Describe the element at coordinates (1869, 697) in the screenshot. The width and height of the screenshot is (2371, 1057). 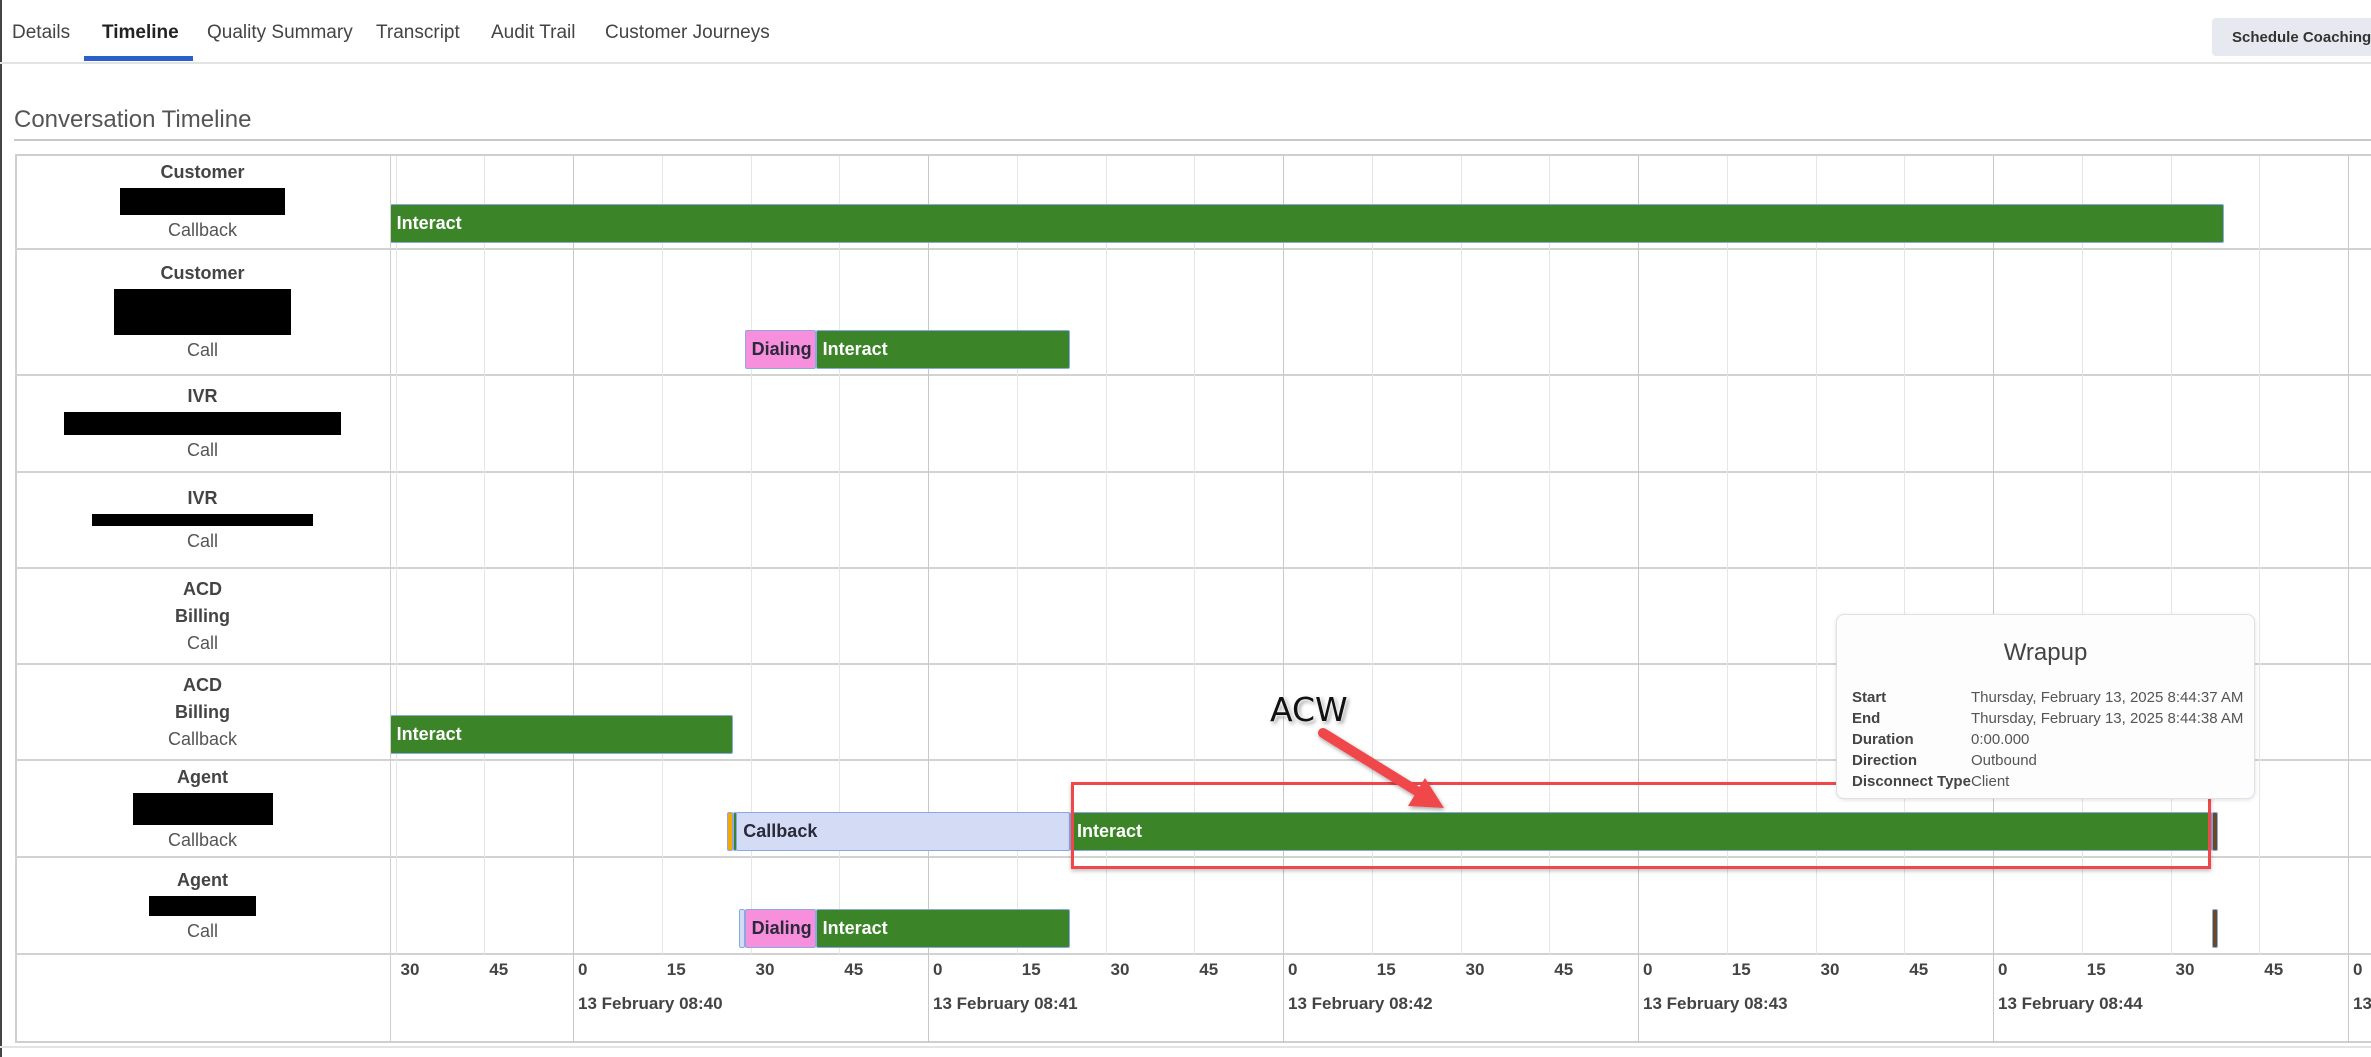
I see `tooltip-key: Start` at that location.